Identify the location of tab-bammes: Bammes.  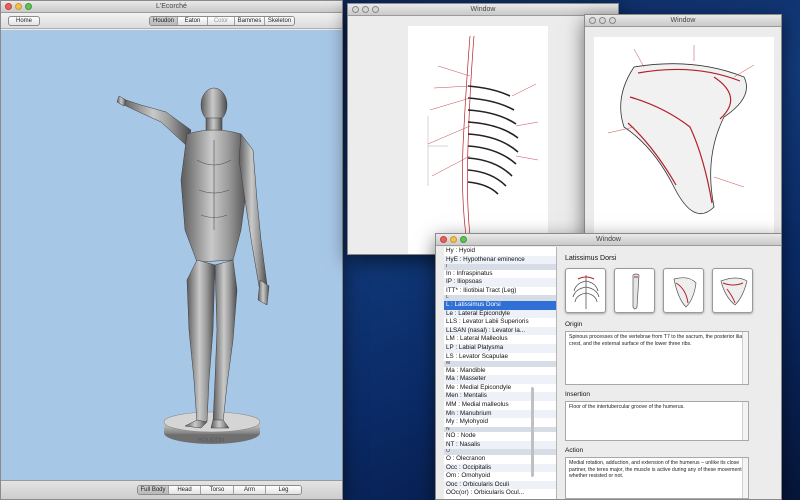
(250, 21).